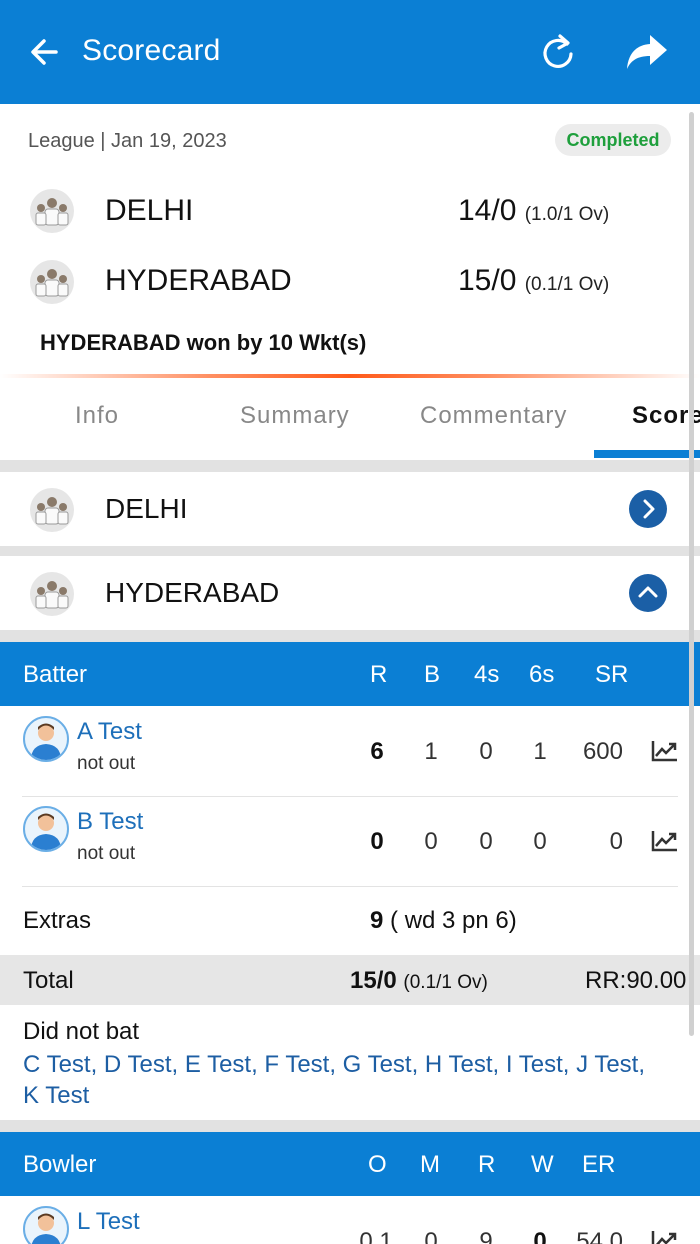  Describe the element at coordinates (487, 674) in the screenshot. I see `col-fours: 4s` at that location.